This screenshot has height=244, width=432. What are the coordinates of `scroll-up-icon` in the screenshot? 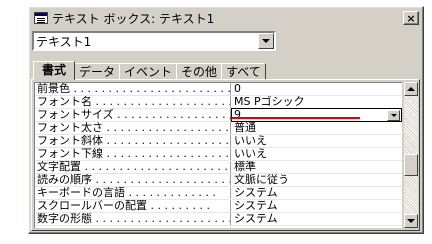 It's located at (411, 89).